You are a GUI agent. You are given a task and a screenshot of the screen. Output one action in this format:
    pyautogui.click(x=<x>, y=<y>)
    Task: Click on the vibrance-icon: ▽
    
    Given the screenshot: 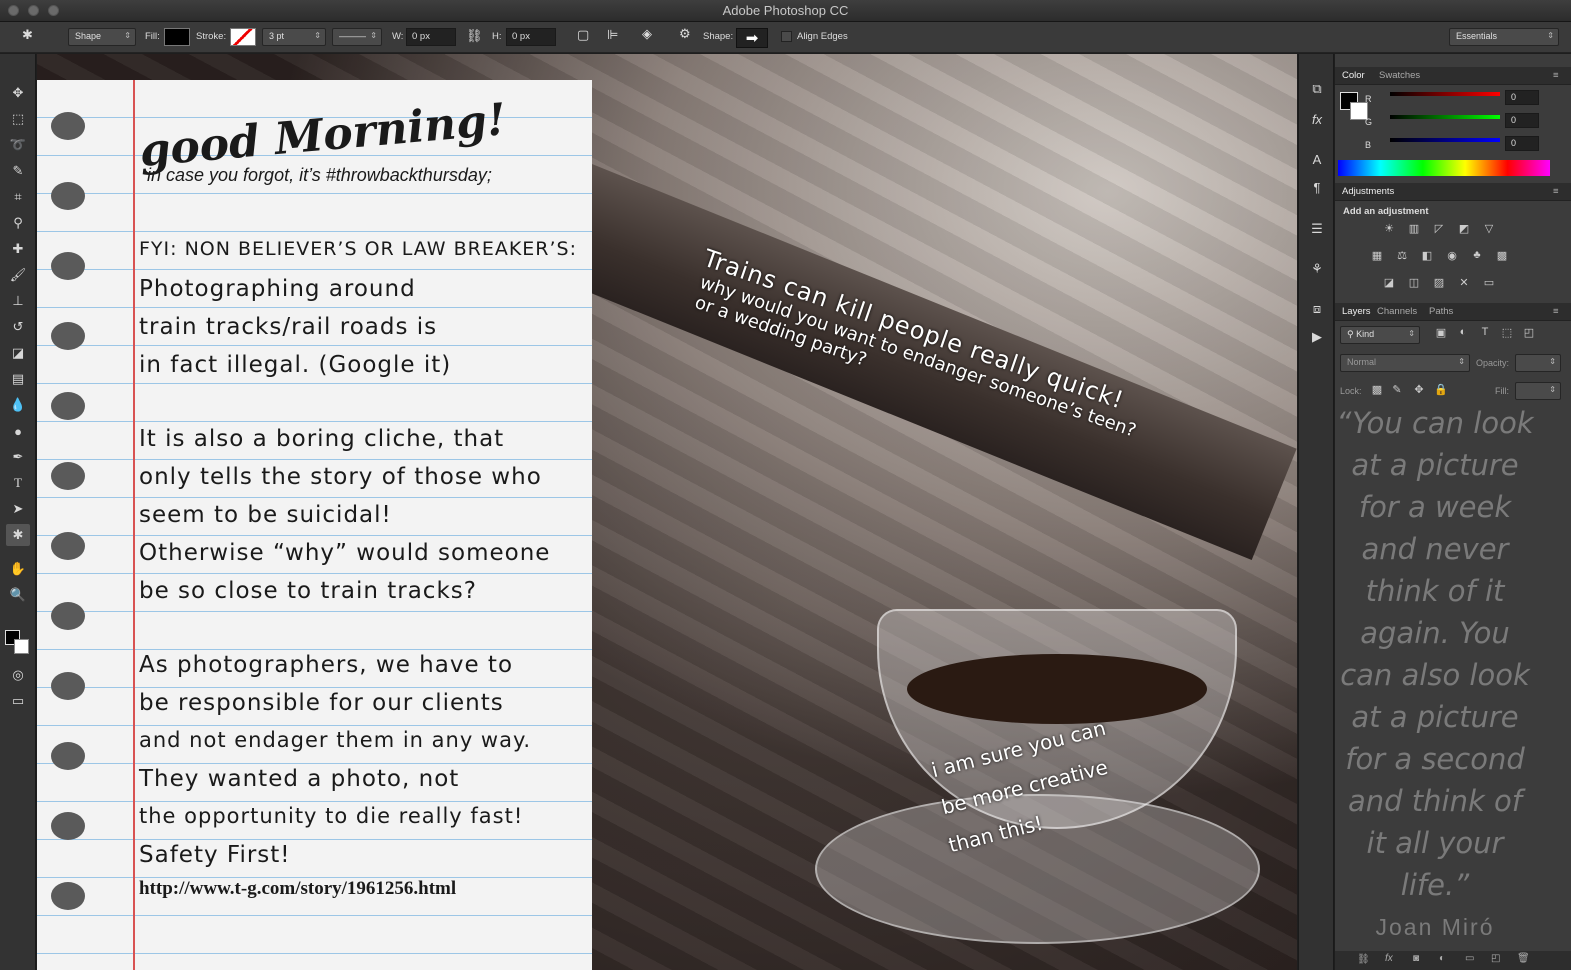 What is the action you would take?
    pyautogui.click(x=1489, y=231)
    